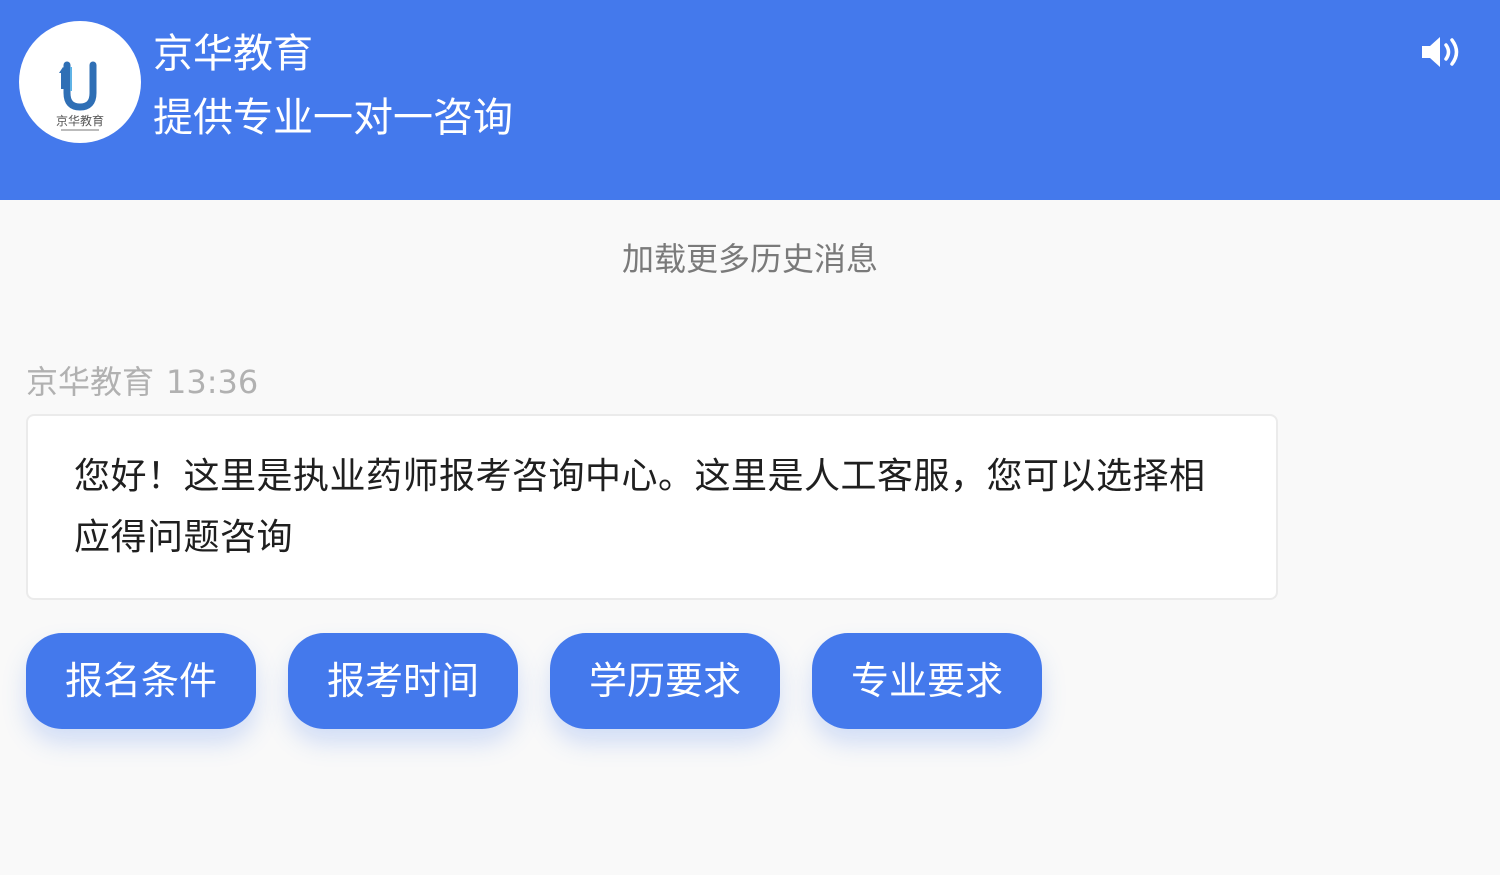 This screenshot has height=875, width=1500. I want to click on agent-avatar: 京华教育, so click(80, 82).